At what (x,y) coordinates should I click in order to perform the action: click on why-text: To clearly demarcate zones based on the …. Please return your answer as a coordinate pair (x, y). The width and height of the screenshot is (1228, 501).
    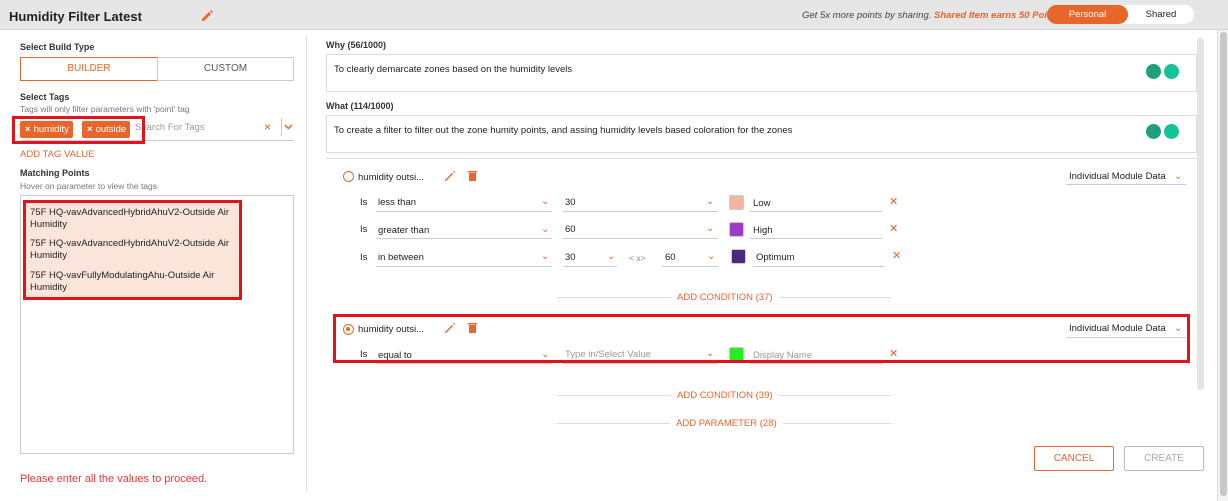
    Looking at the image, I should click on (453, 69).